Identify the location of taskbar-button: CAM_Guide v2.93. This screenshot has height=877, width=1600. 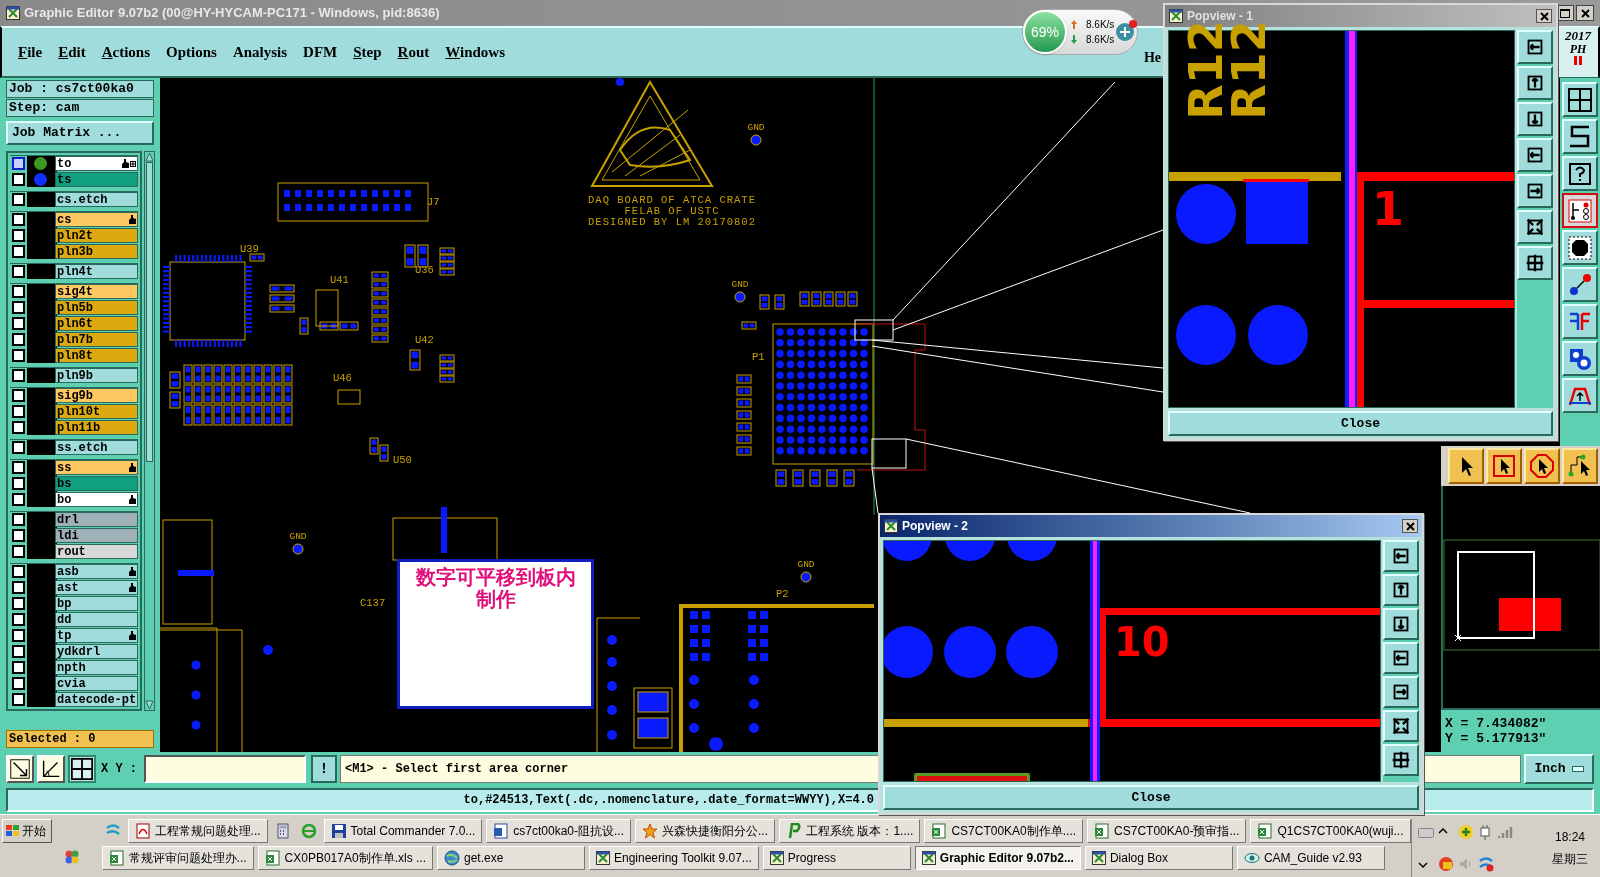
(1310, 858).